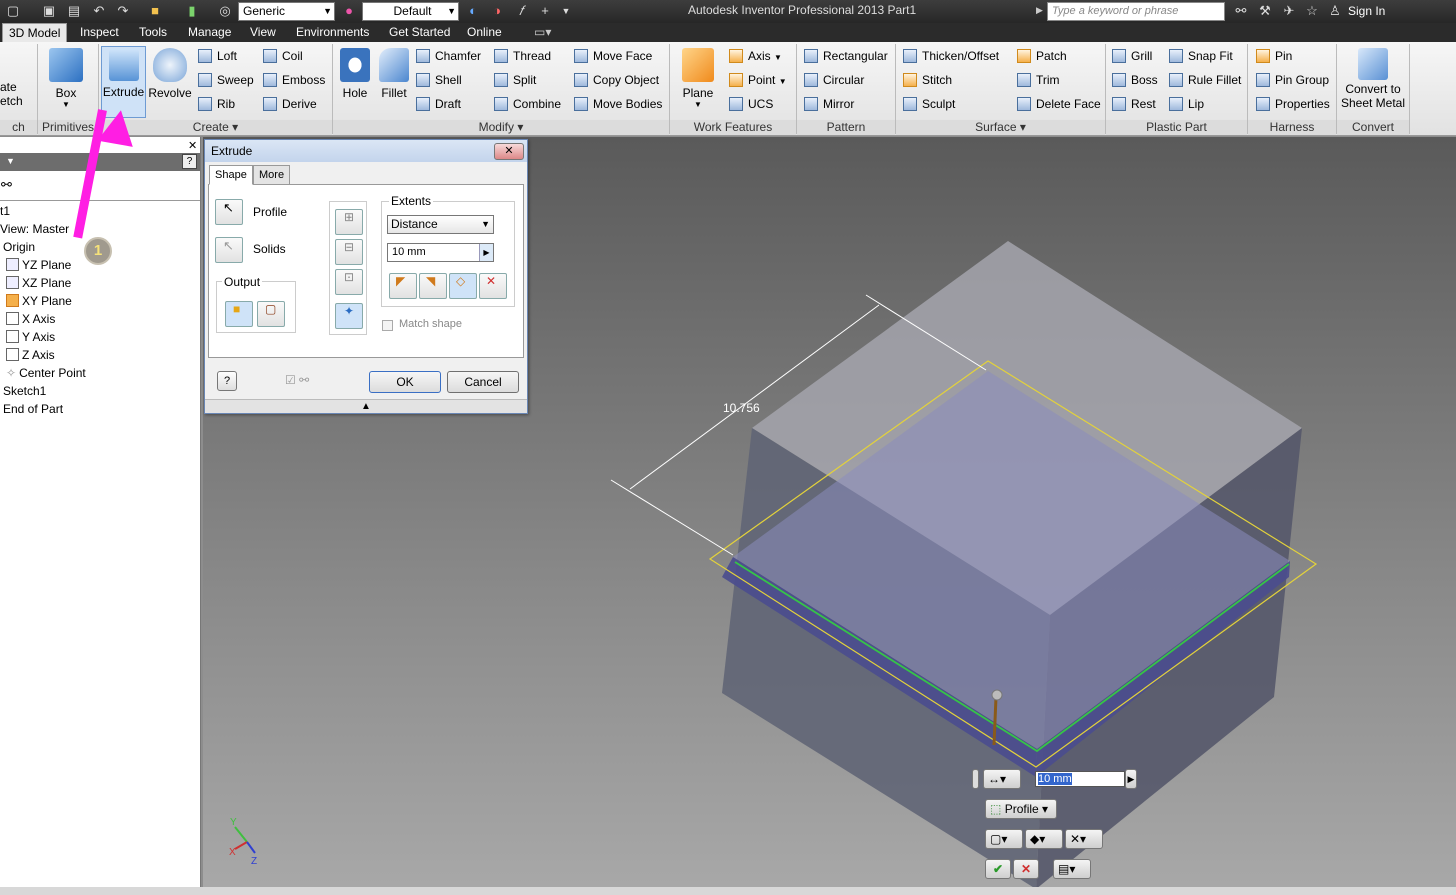 The height and width of the screenshot is (895, 1456). Describe the element at coordinates (515, 80) in the screenshot. I see `split-button: Split` at that location.